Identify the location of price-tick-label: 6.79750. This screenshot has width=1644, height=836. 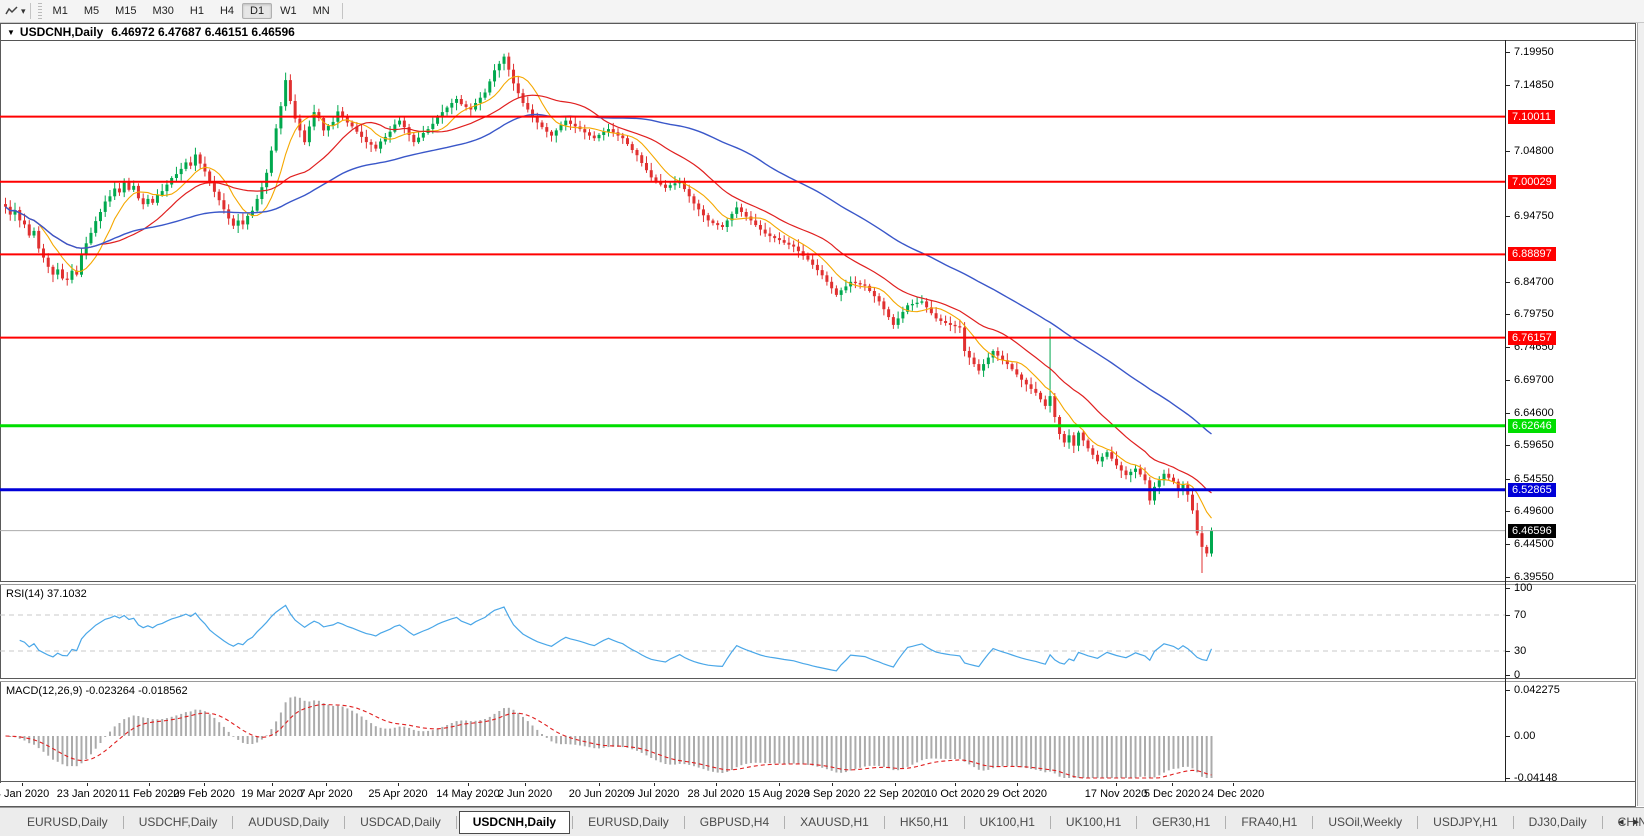
(1534, 314).